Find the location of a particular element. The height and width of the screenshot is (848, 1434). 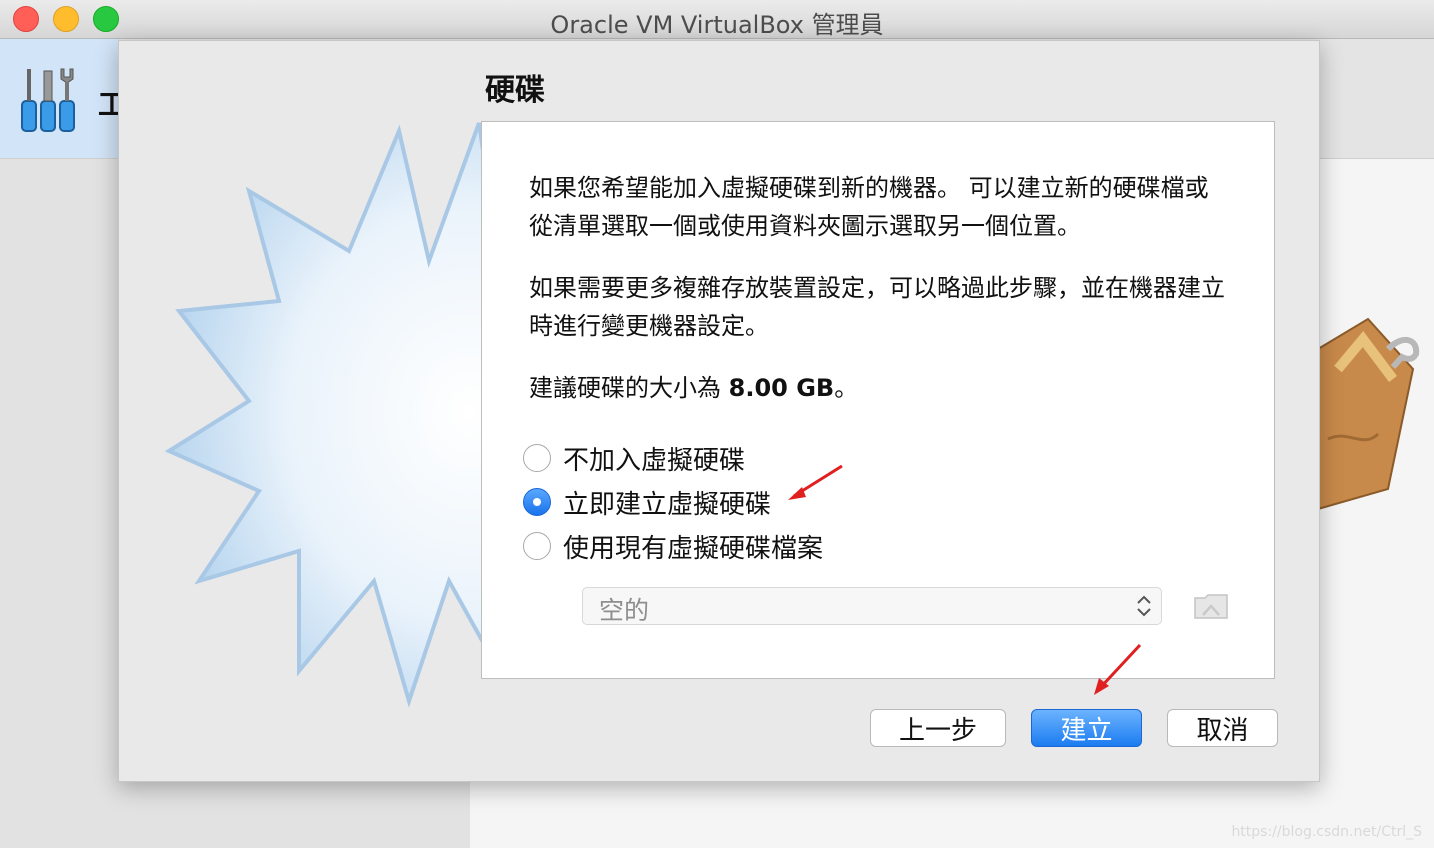

window-titlebar: Oracle VM VirtualBox 管理員 is located at coordinates (717, 19).